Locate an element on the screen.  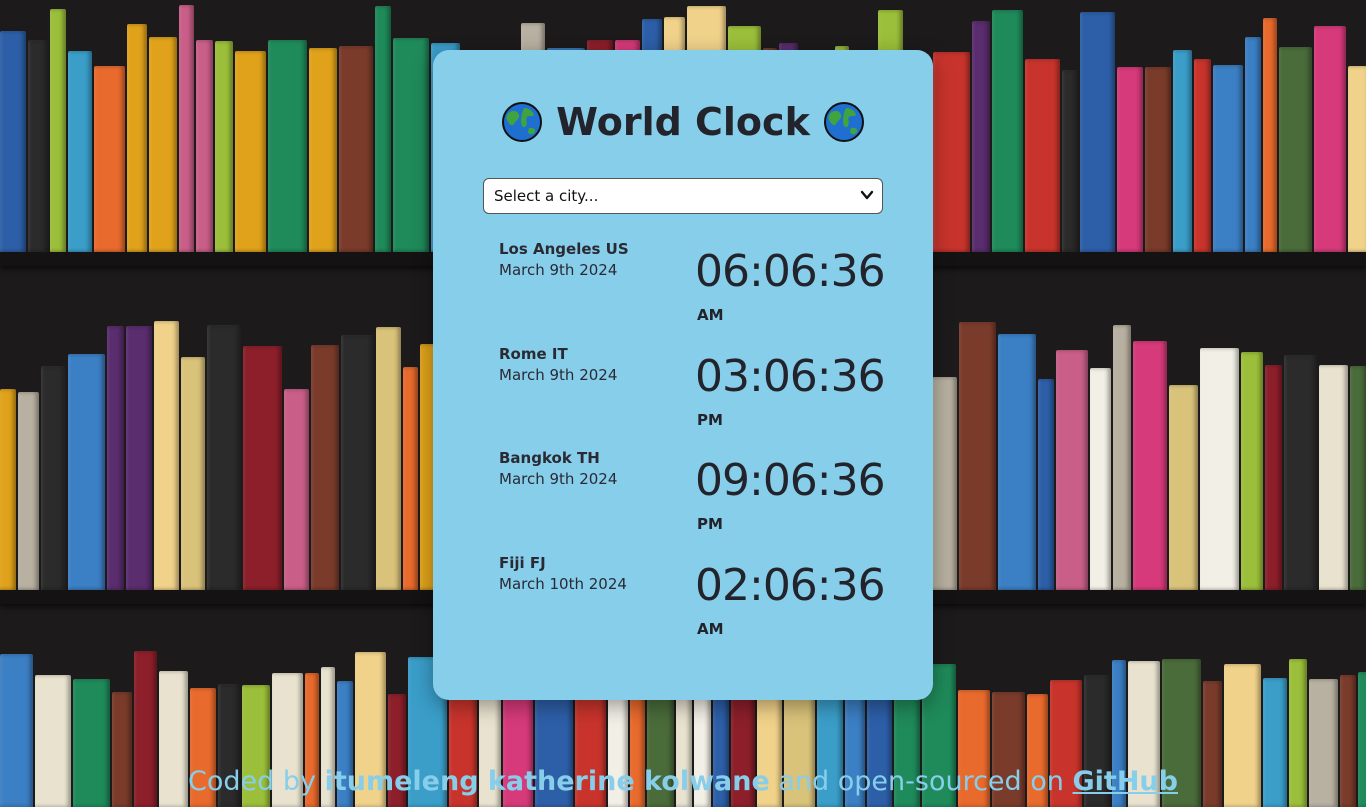
city-name: Rome IT is located at coordinates (533, 354).